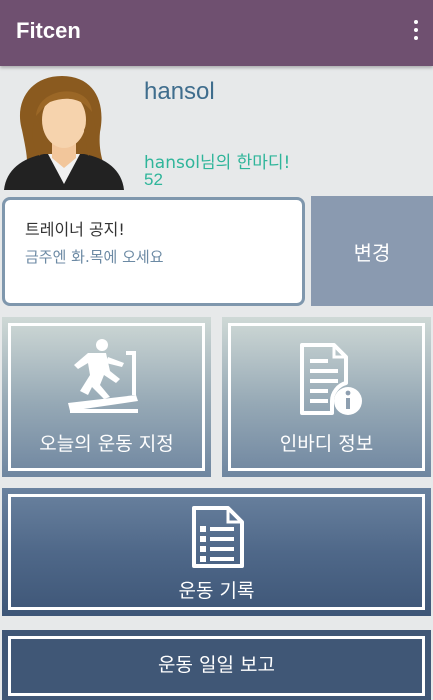 The image size is (433, 700). Describe the element at coordinates (106, 444) in the screenshot. I see `tile-label: 오늘의 운동 지정` at that location.